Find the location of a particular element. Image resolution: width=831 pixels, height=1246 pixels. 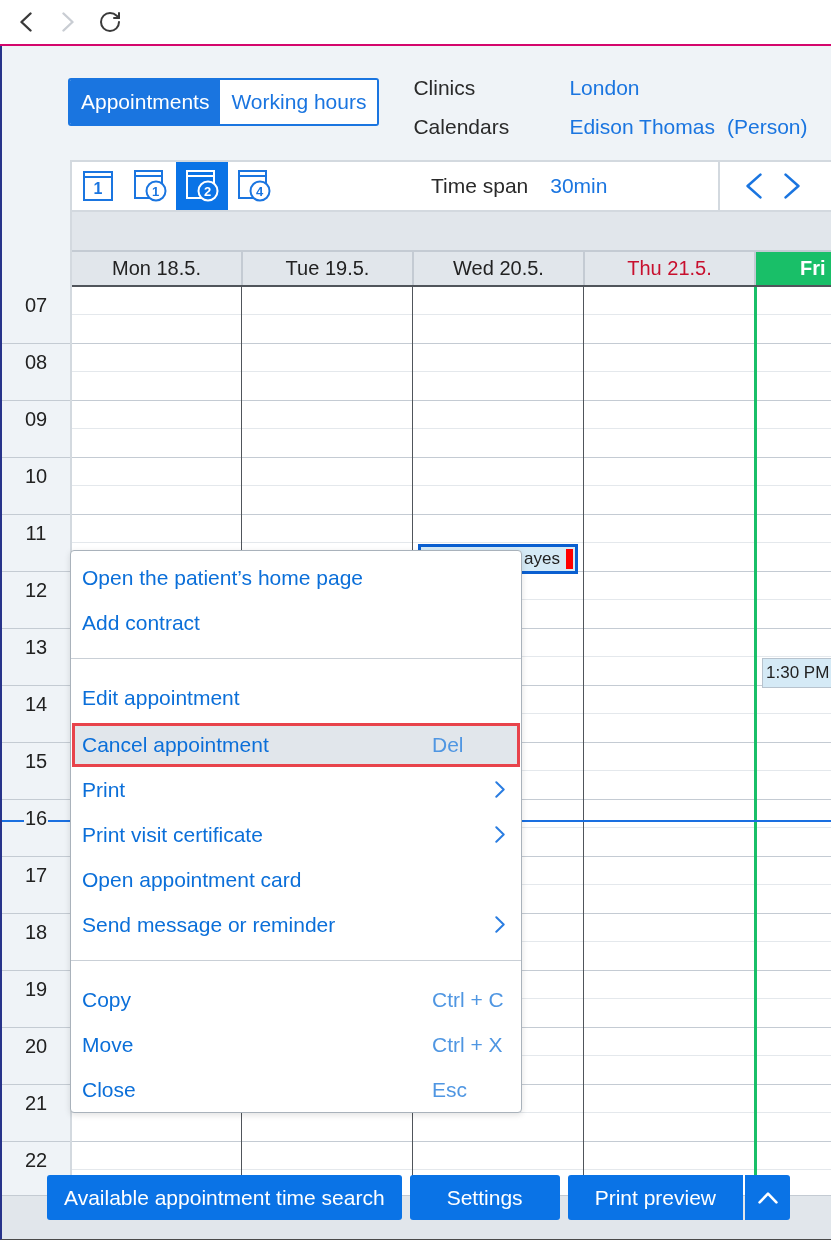

appointment-label: ayes is located at coordinates (542, 558).